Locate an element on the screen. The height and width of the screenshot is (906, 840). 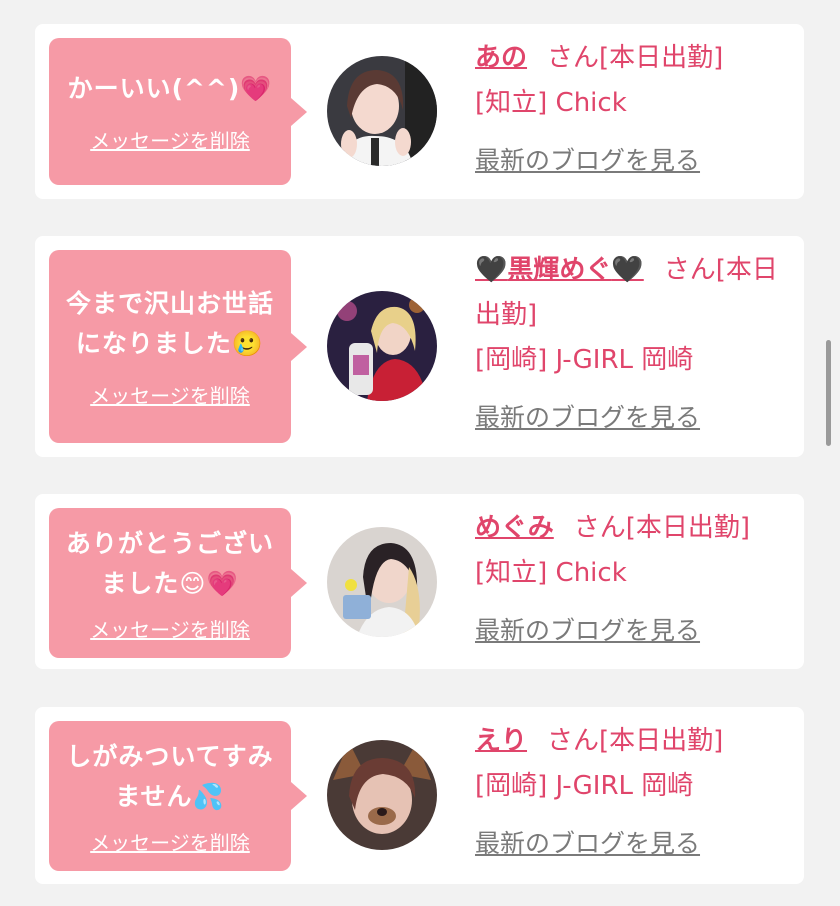
cast-info: えり さん[本日出勤] [岡崎] J-GIRL 岡崎 最新のブログを見る is located at coordinates (634, 792).